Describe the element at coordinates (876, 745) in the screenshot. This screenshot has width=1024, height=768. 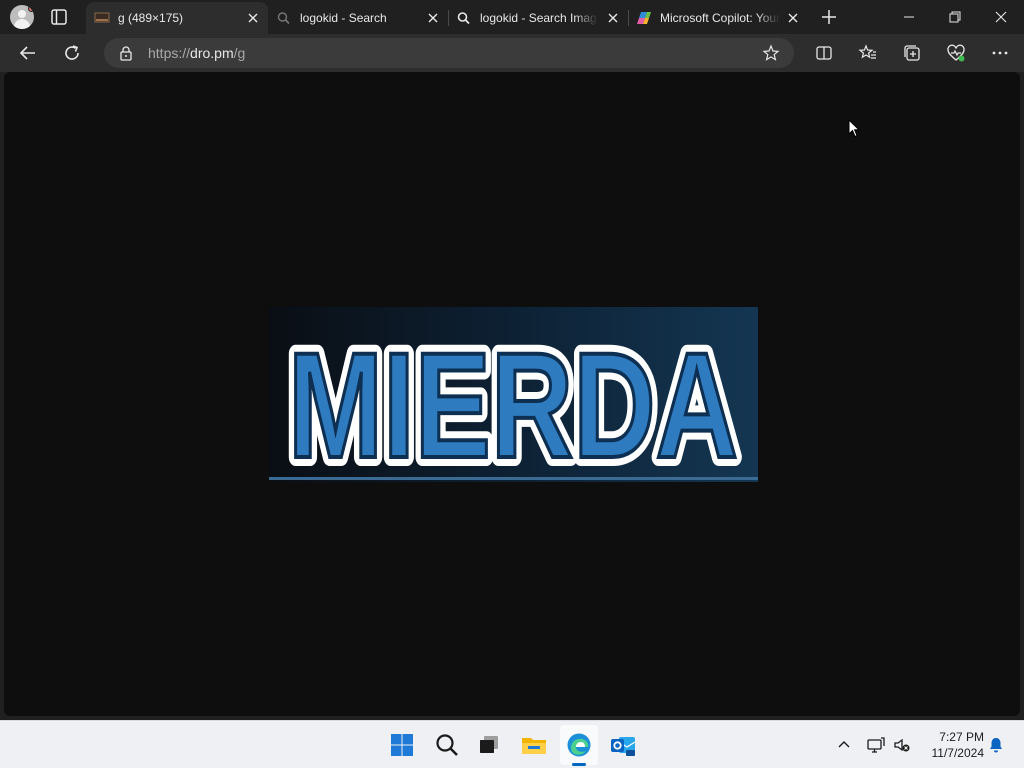
I see `network-icon` at that location.